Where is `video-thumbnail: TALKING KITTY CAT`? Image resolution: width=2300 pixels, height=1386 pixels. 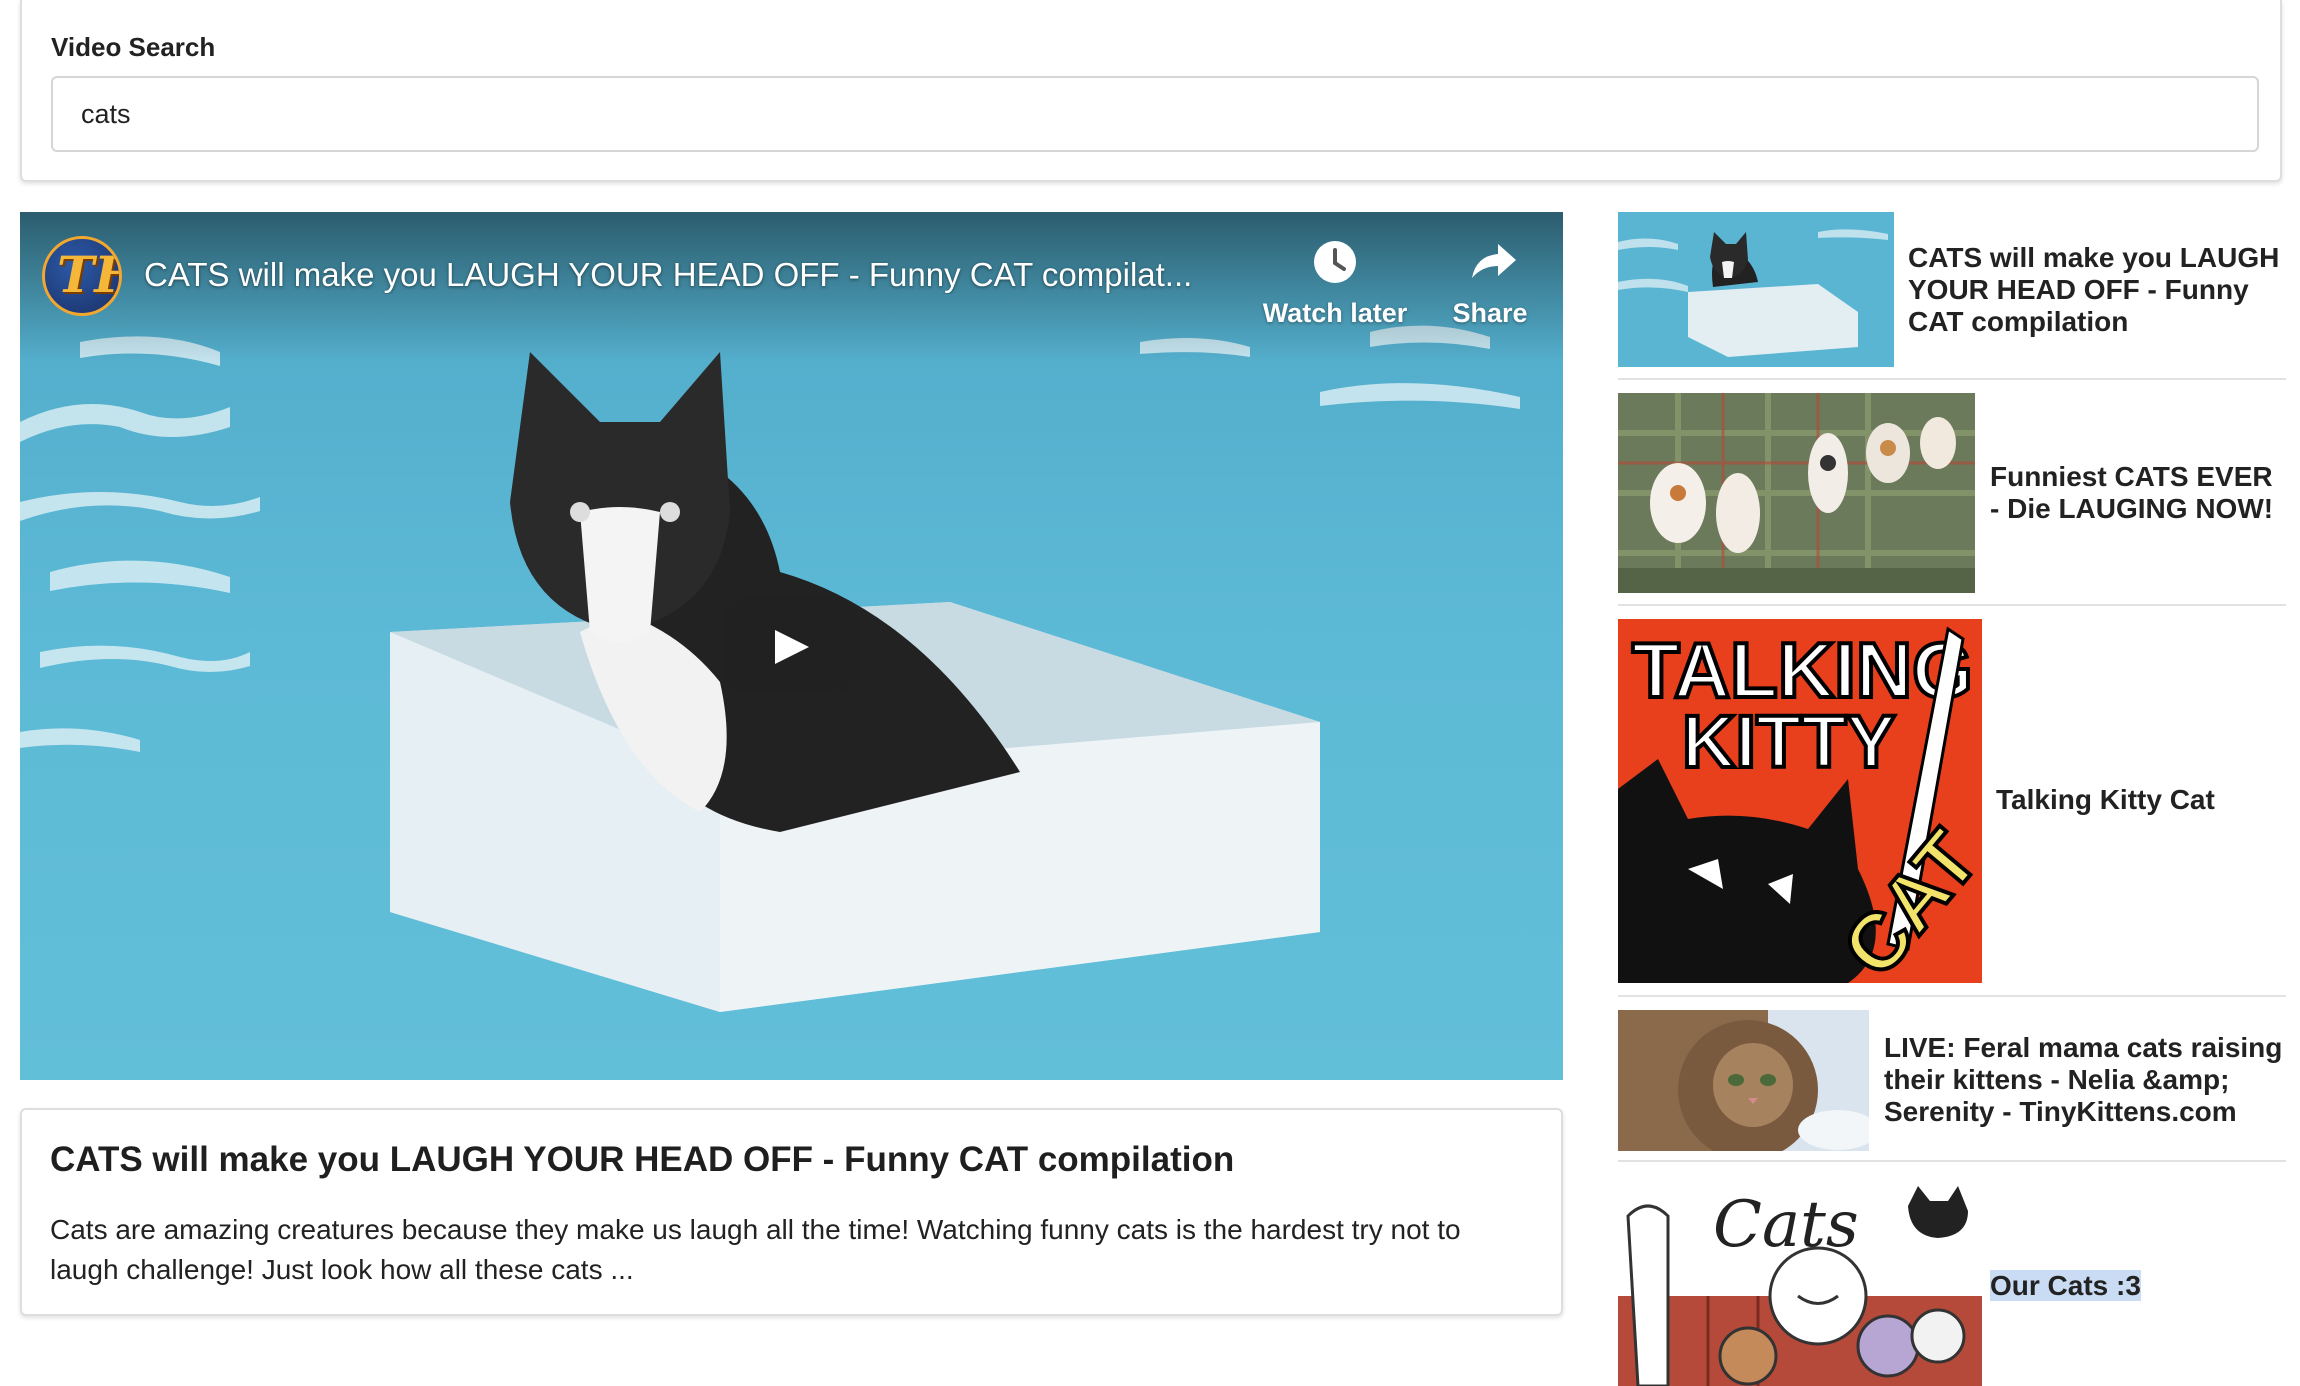
video-thumbnail: TALKING KITTY CAT is located at coordinates (1800, 801).